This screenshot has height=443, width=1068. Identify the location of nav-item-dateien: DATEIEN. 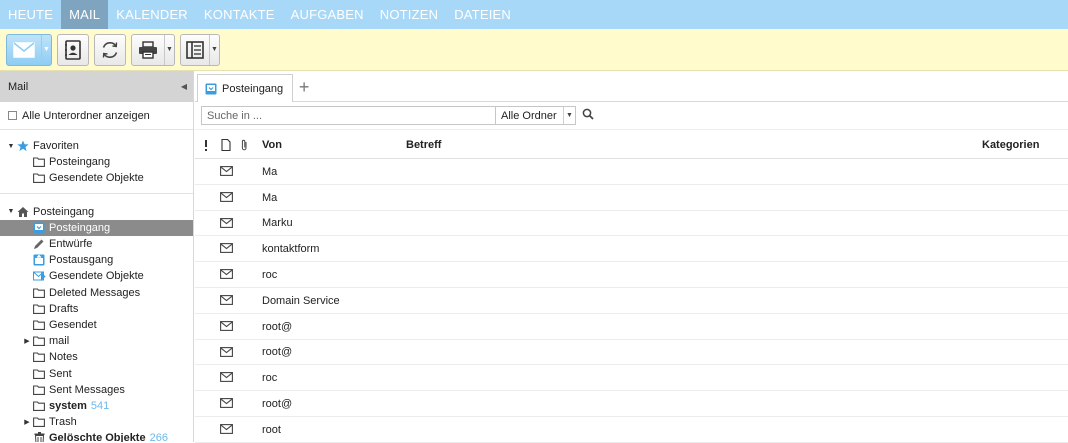
(482, 14).